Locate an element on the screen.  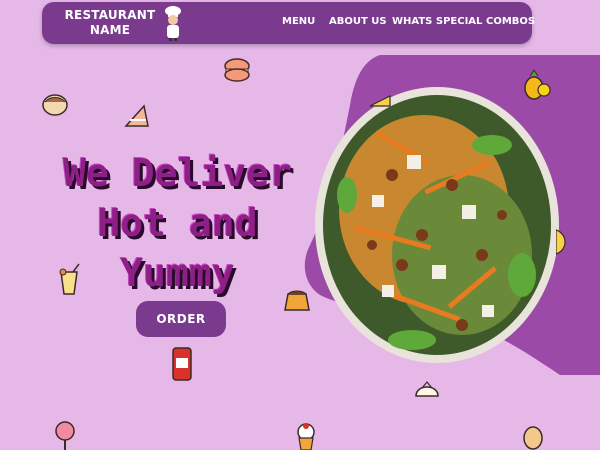
juice-glass-icon is located at coordinates (69, 279).